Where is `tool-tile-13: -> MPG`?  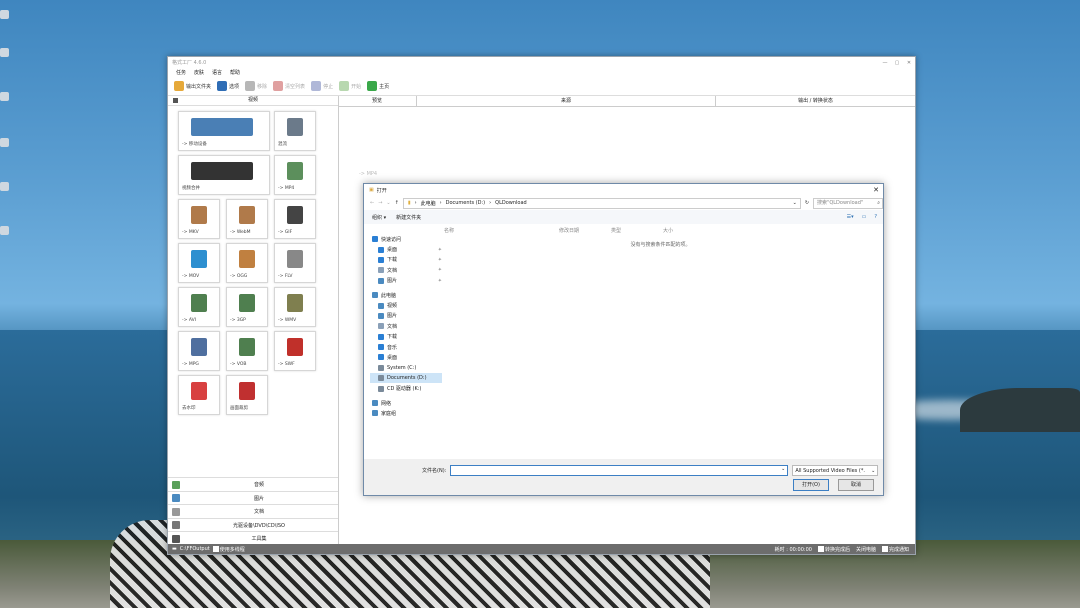
tool-tile-13: -> MPG is located at coordinates (199, 351).